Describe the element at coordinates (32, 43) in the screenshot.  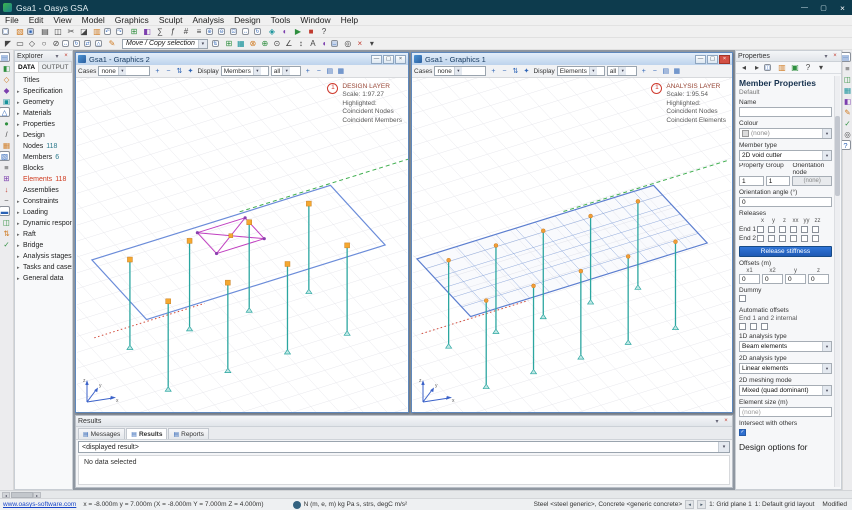
I see `select-polygon-icon: ◇` at that location.